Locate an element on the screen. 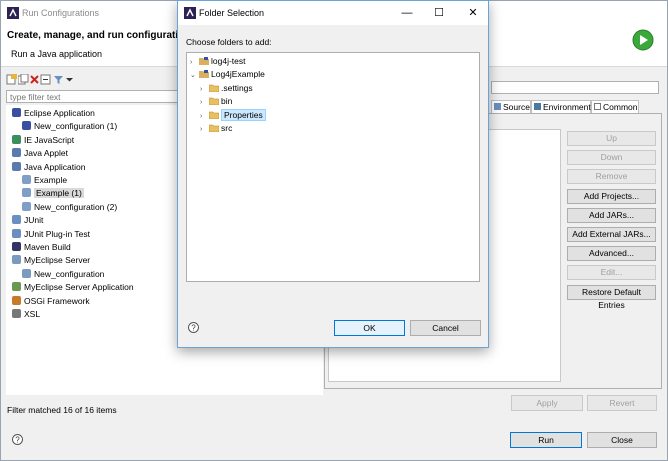  cancel-button: Cancel is located at coordinates (445, 328).